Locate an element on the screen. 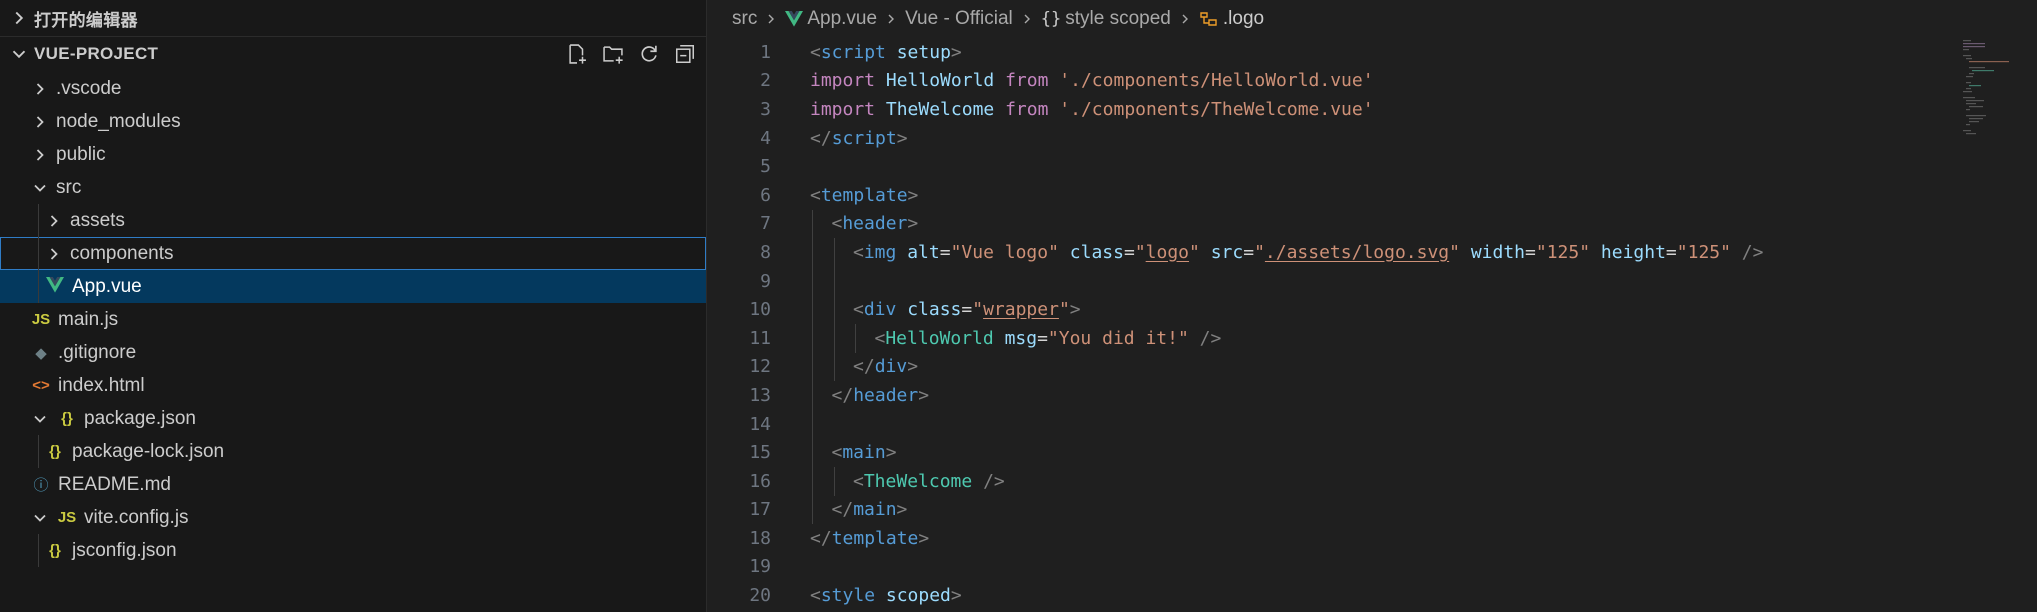  tree-item: ◆ .gitignore is located at coordinates (353, 352).